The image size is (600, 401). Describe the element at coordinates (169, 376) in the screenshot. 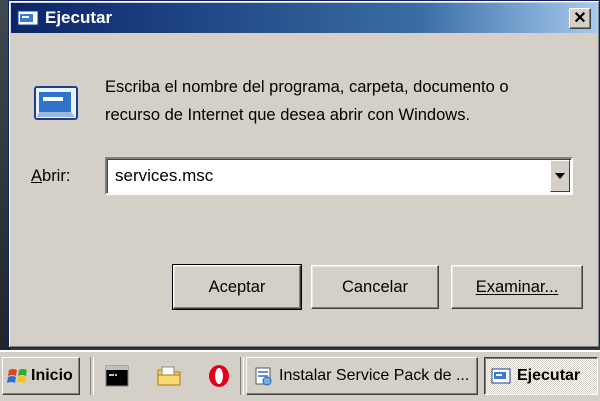

I see `folder-icon` at that location.